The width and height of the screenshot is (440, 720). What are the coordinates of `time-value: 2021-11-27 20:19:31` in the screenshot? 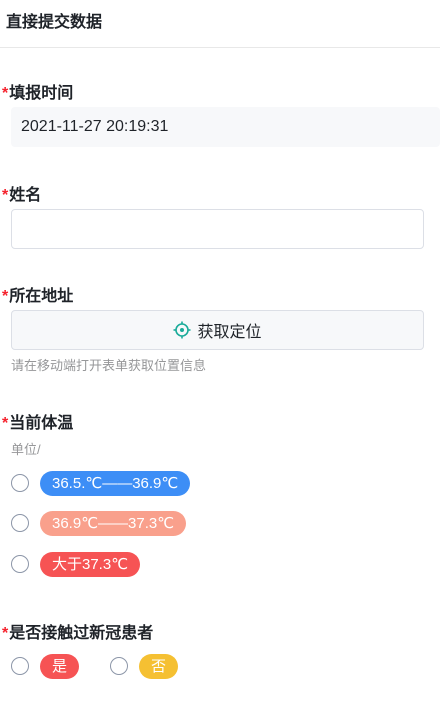 It's located at (225, 127).